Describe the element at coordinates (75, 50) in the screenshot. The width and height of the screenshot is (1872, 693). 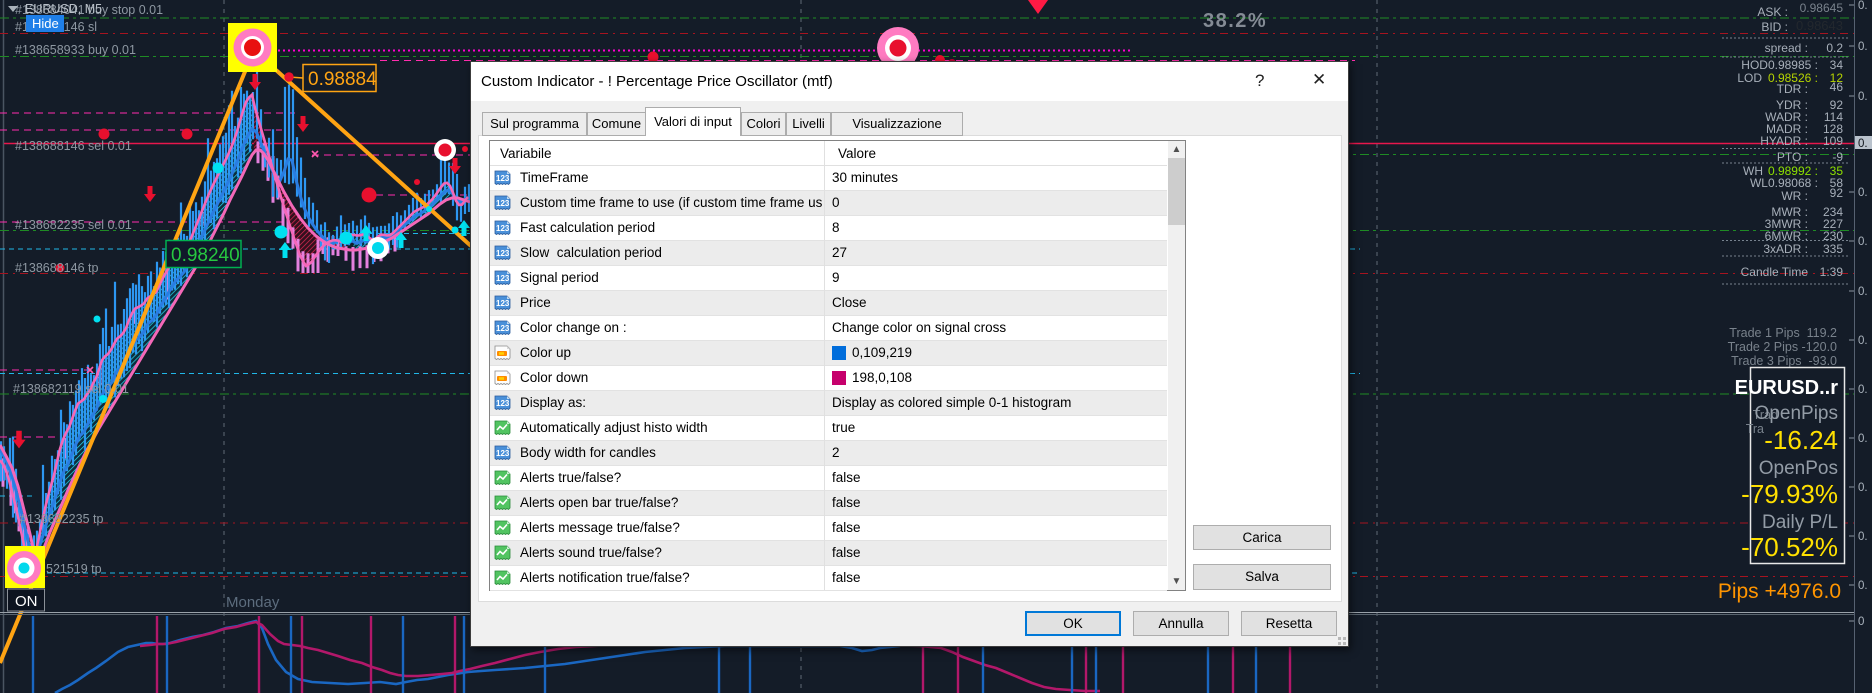
I see `svg-text: #138658933 buy 0.01` at that location.